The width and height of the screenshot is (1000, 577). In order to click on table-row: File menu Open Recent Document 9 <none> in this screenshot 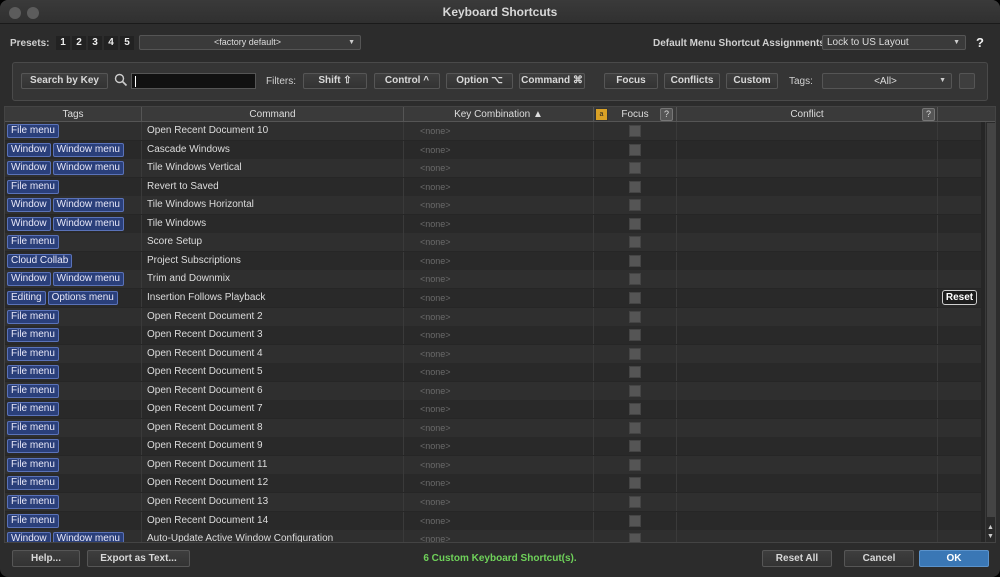, I will do `click(493, 446)`.